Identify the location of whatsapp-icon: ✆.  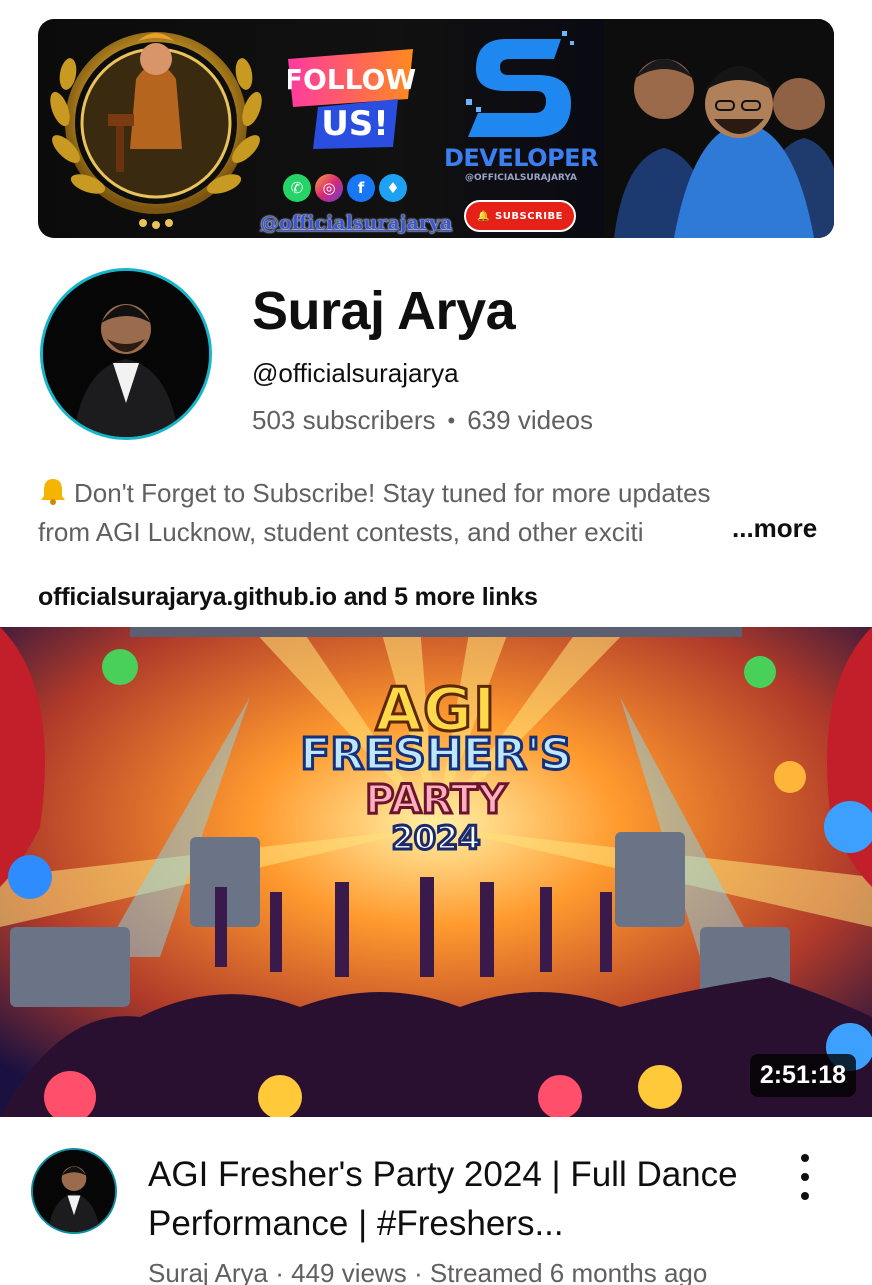
(297, 188).